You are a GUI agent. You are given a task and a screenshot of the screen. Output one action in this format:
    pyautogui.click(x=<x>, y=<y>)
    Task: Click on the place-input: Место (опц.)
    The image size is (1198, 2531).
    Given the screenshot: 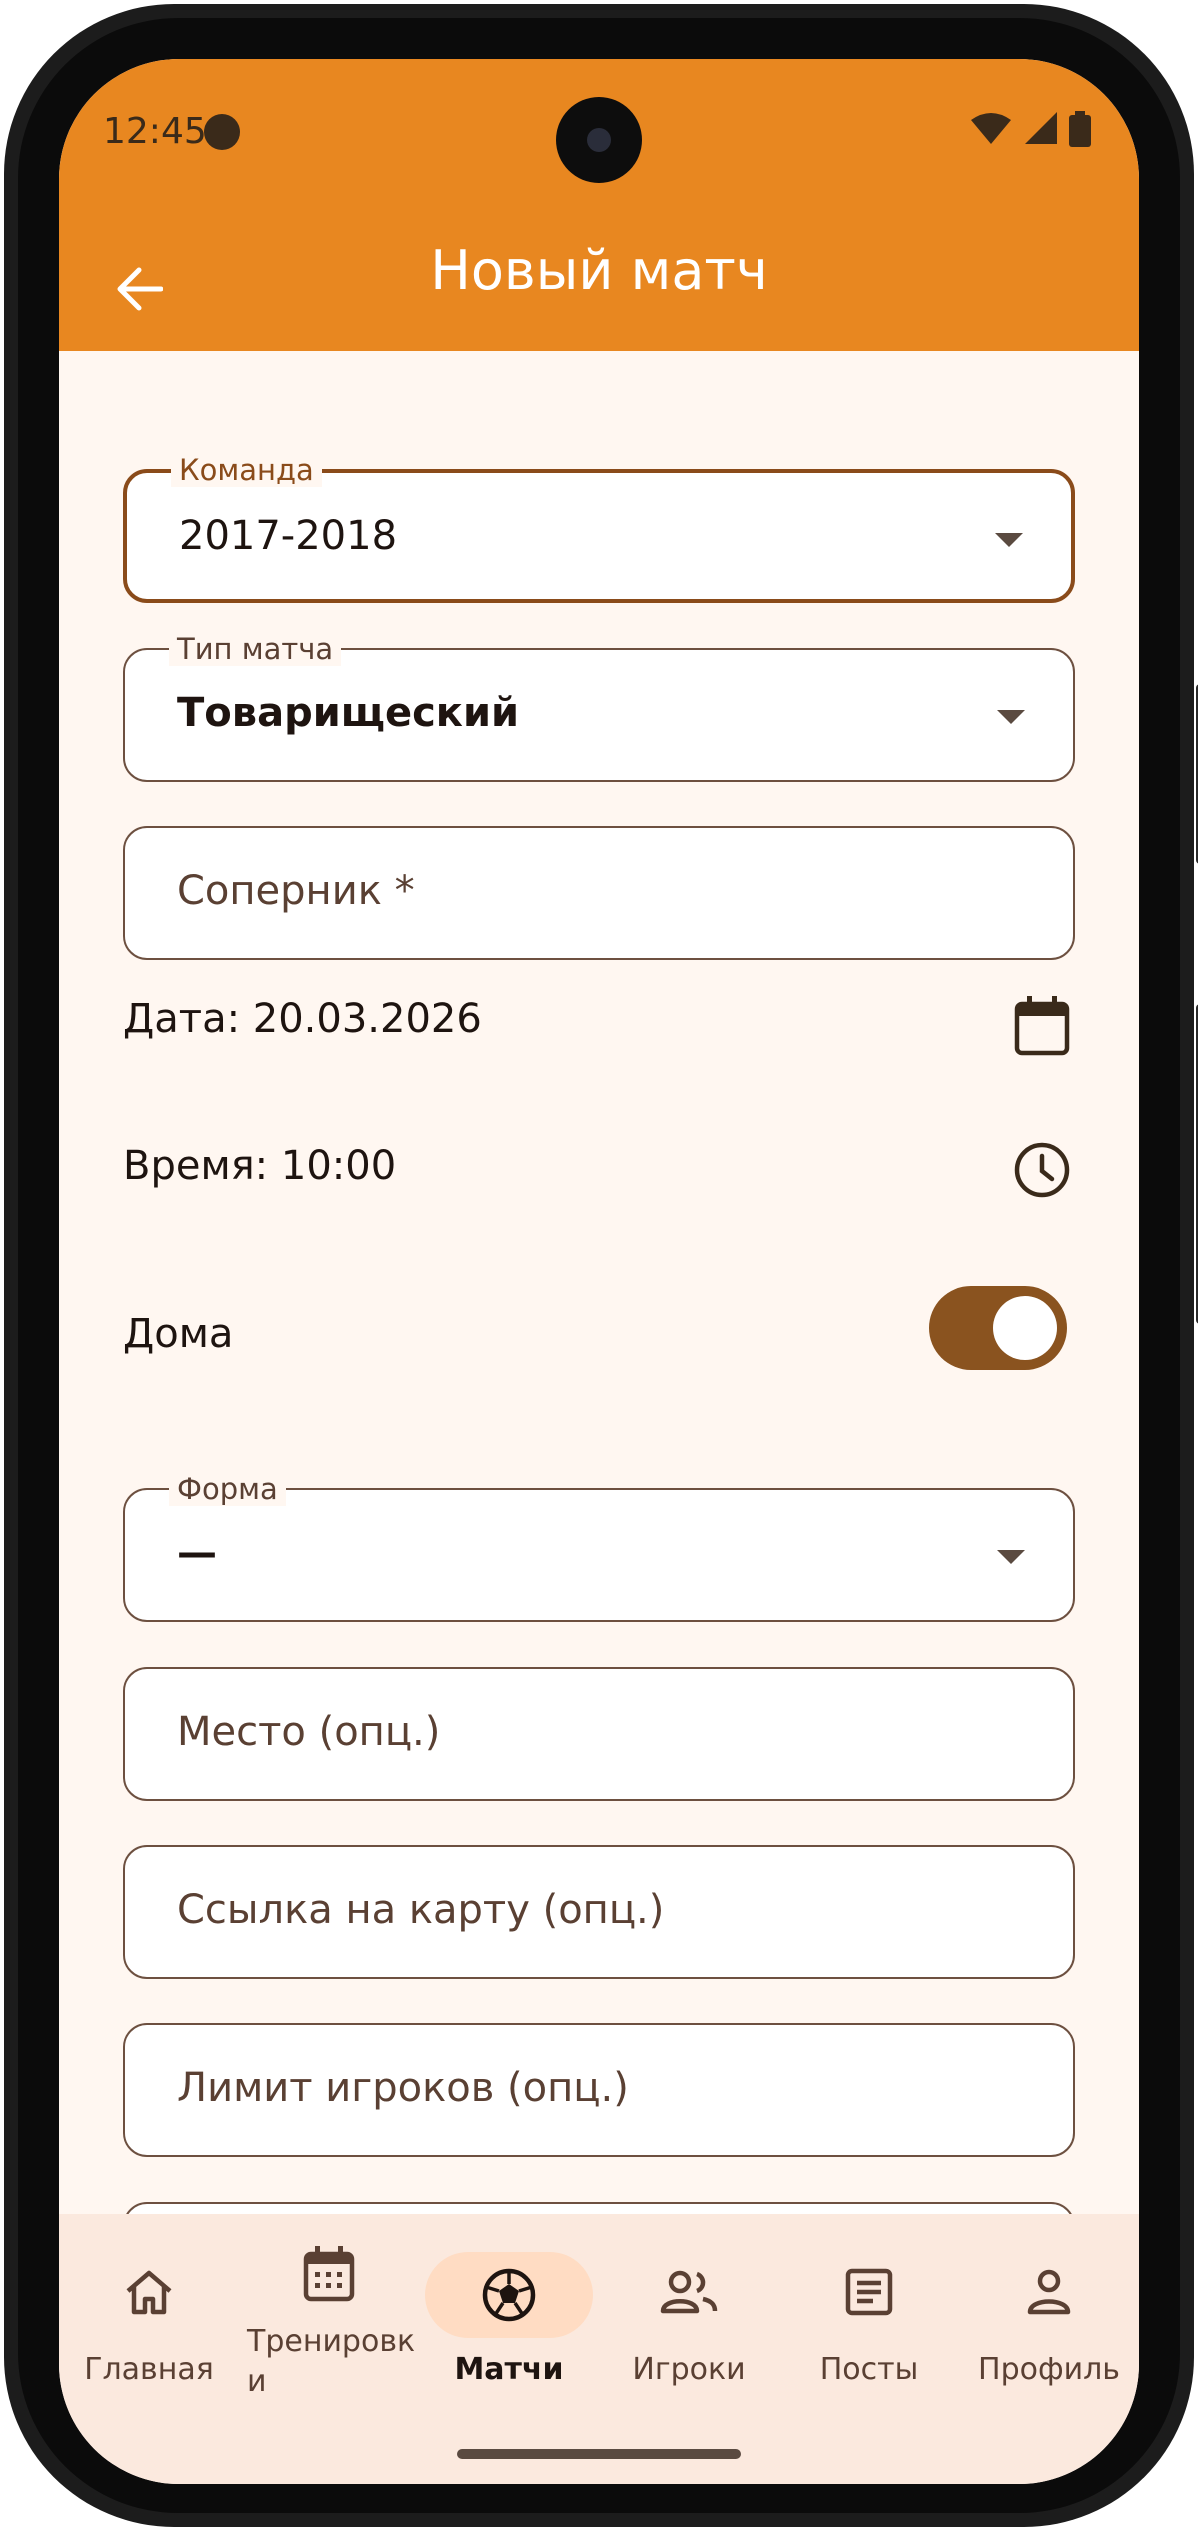 What is the action you would take?
    pyautogui.click(x=599, y=1734)
    